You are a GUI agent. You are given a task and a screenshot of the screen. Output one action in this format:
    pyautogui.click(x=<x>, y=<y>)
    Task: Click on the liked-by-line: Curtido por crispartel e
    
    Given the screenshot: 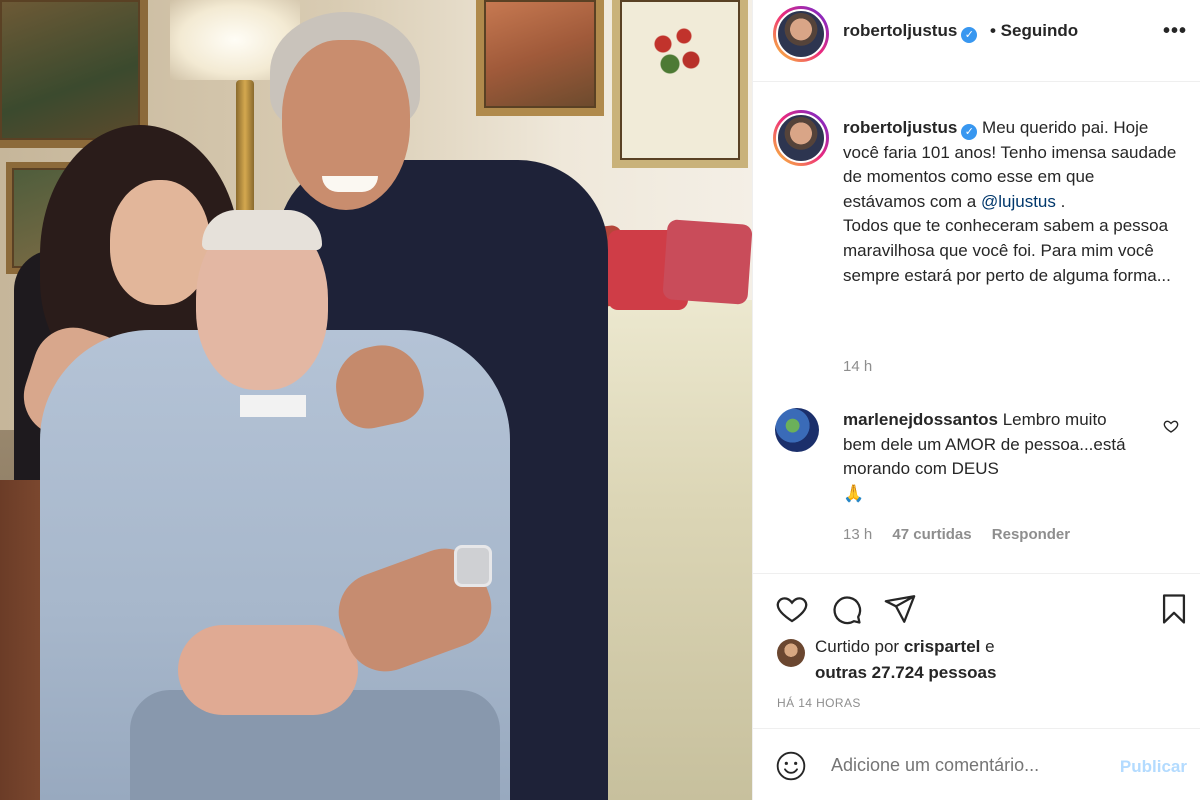 What is the action you would take?
    pyautogui.click(x=905, y=647)
    